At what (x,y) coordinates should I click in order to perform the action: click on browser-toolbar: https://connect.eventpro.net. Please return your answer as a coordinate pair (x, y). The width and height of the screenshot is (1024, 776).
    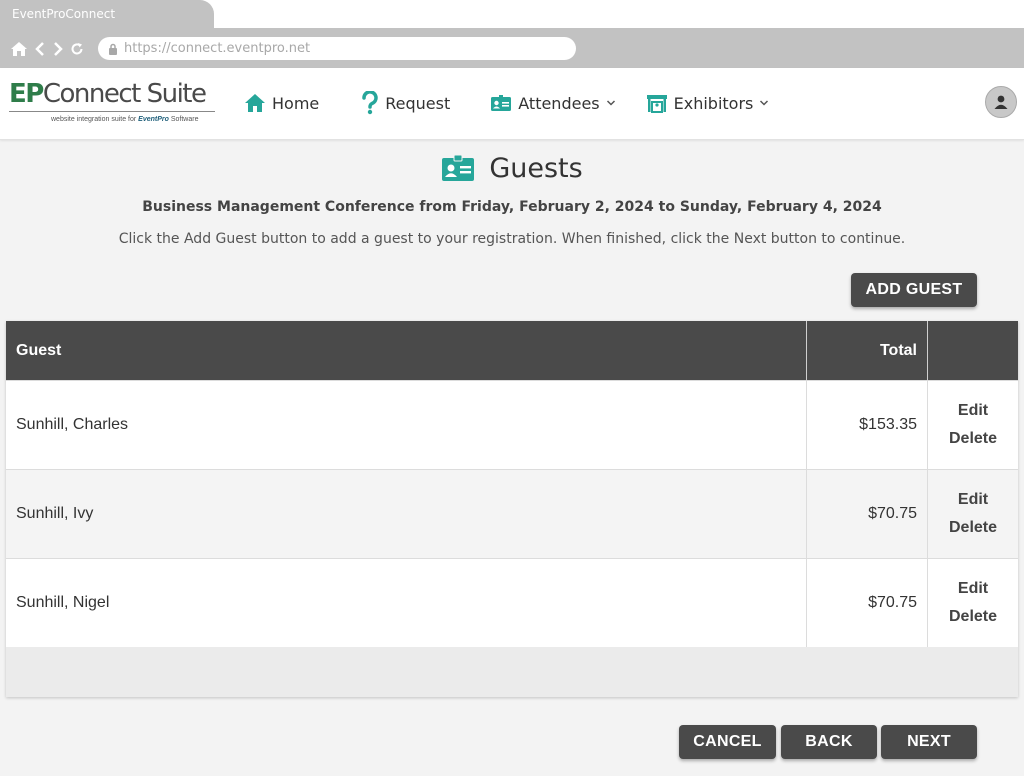
    Looking at the image, I should click on (512, 48).